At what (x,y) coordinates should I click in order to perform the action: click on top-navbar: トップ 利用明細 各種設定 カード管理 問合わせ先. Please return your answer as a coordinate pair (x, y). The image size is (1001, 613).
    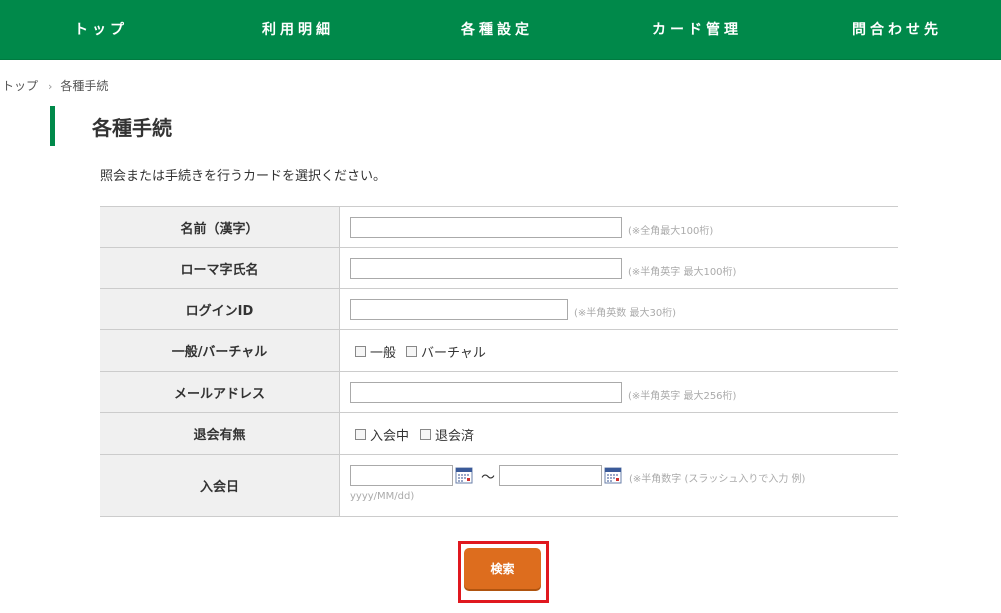
    Looking at the image, I should click on (500, 30).